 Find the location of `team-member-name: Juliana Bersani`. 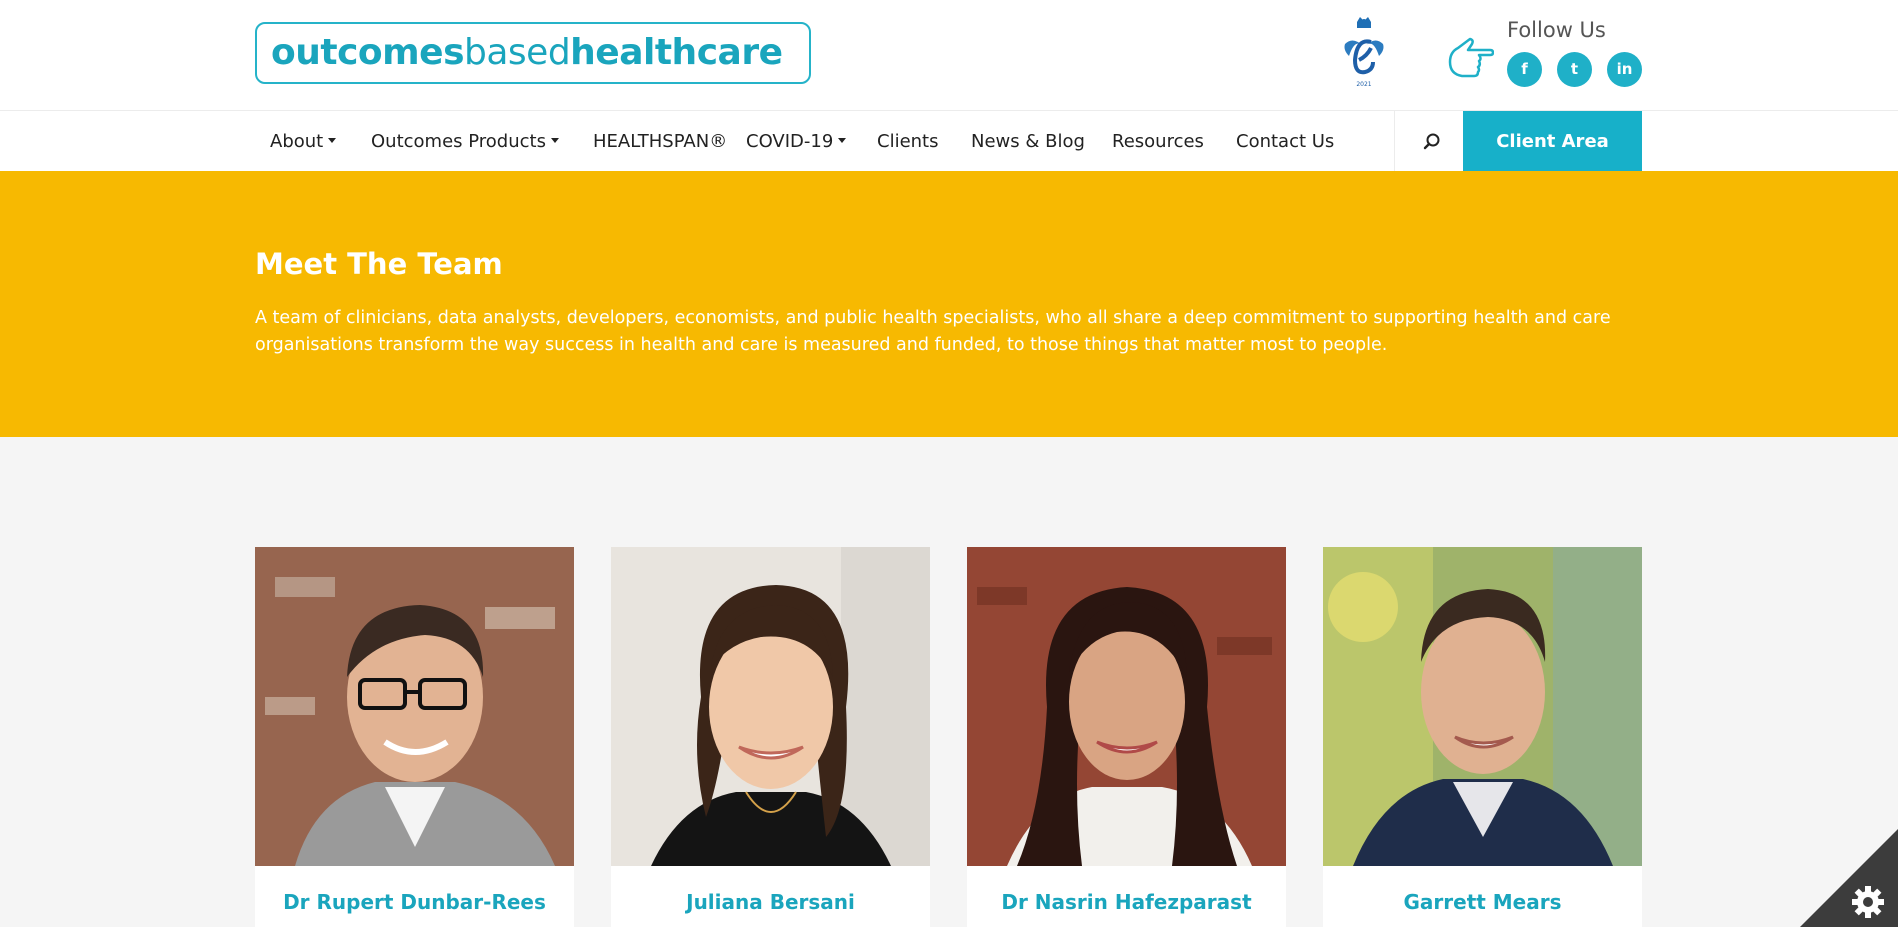

team-member-name: Juliana Bersani is located at coordinates (770, 902).